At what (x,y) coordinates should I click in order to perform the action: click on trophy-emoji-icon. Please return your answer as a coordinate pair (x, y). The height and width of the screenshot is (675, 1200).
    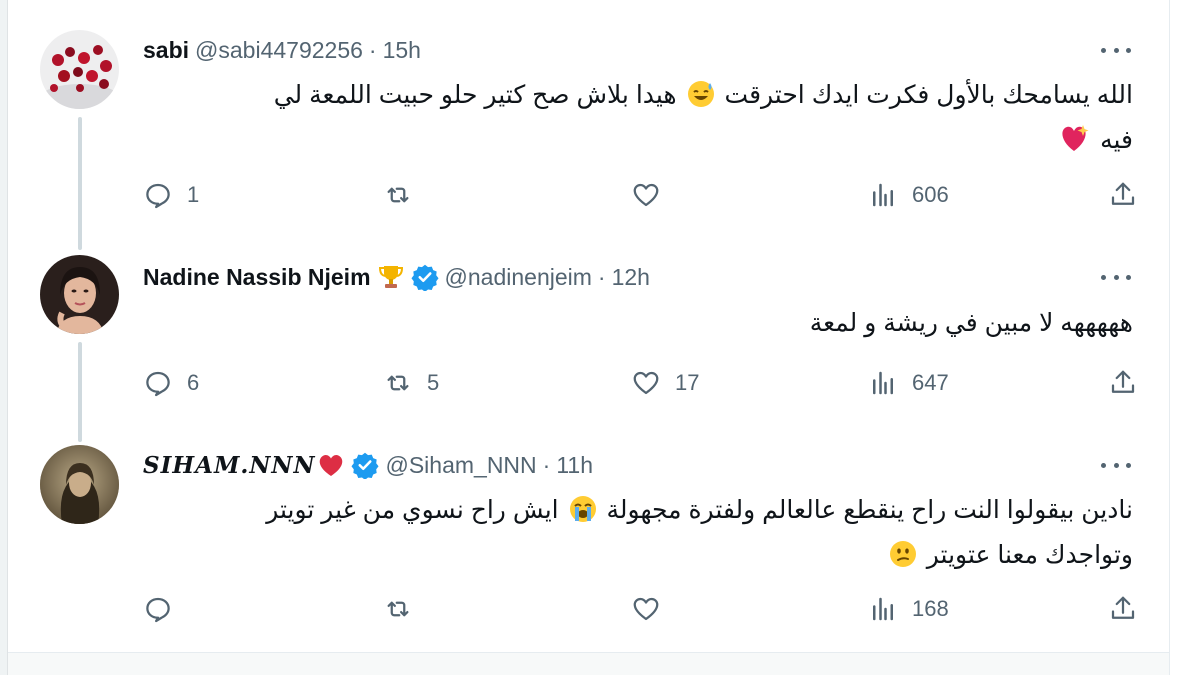
    Looking at the image, I should click on (391, 277).